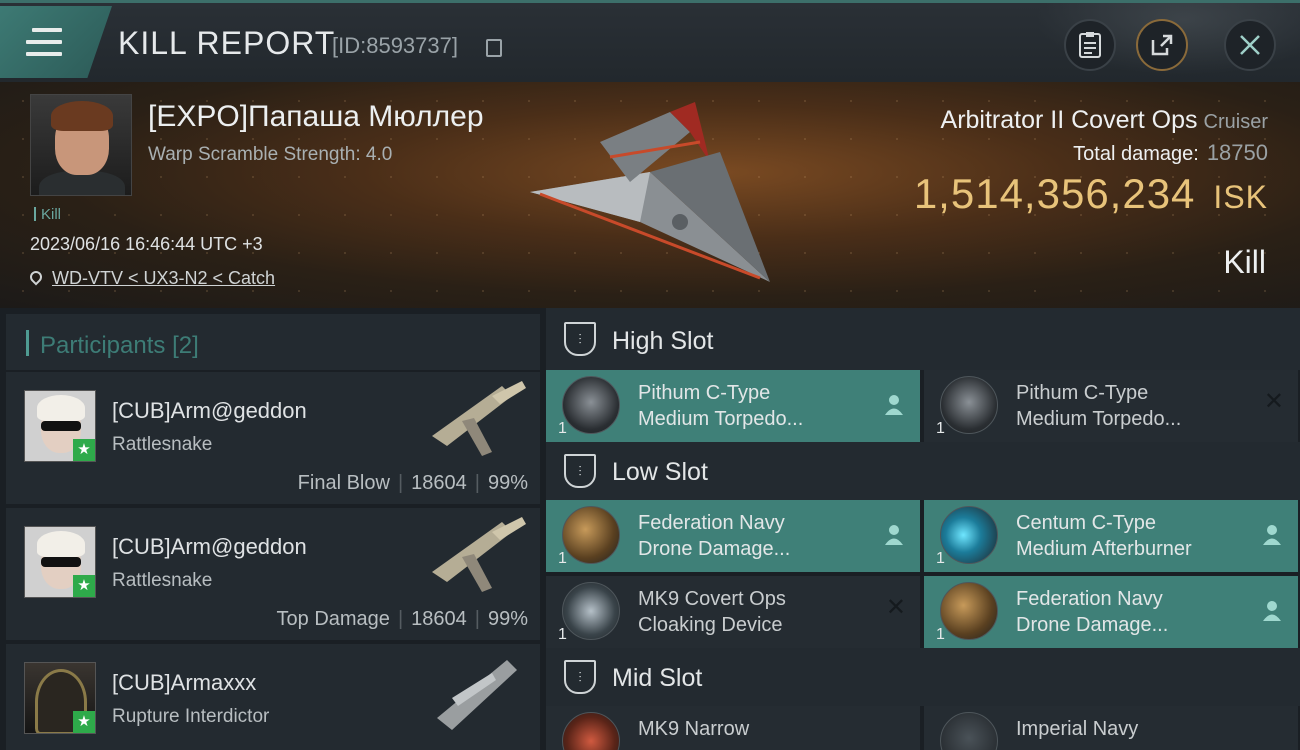 The width and height of the screenshot is (1300, 750). What do you see at coordinates (273, 342) in the screenshot?
I see `participants-header: Participants [2]` at bounding box center [273, 342].